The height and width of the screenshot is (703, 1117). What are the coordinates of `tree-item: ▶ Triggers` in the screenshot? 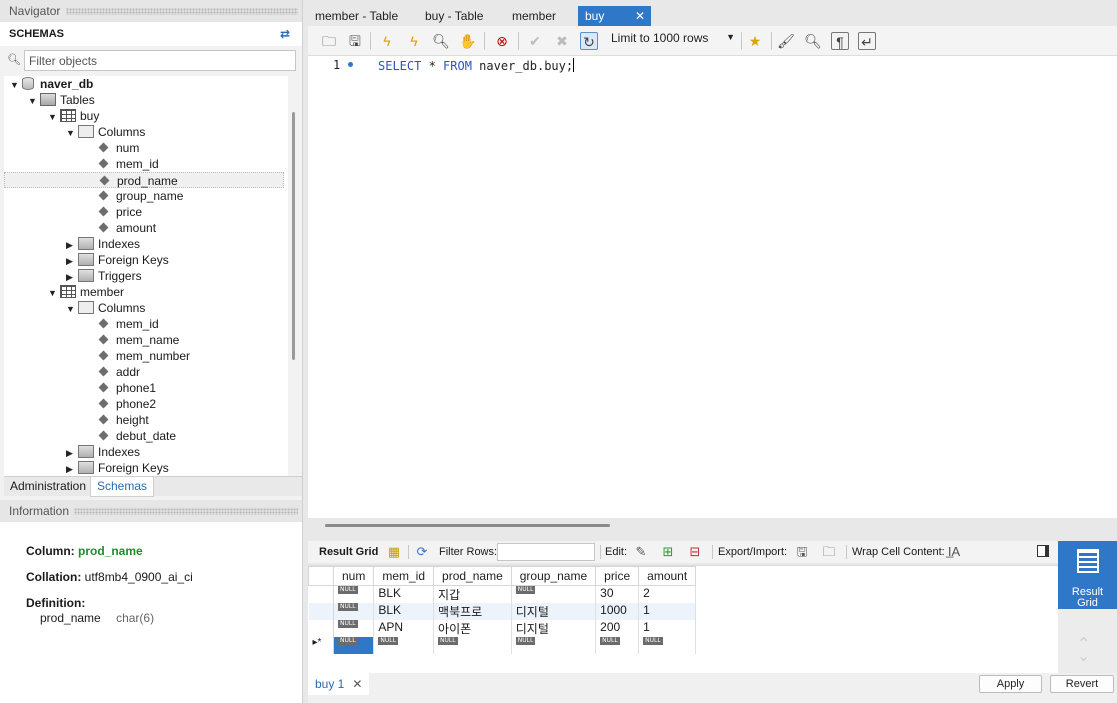 It's located at (104, 276).